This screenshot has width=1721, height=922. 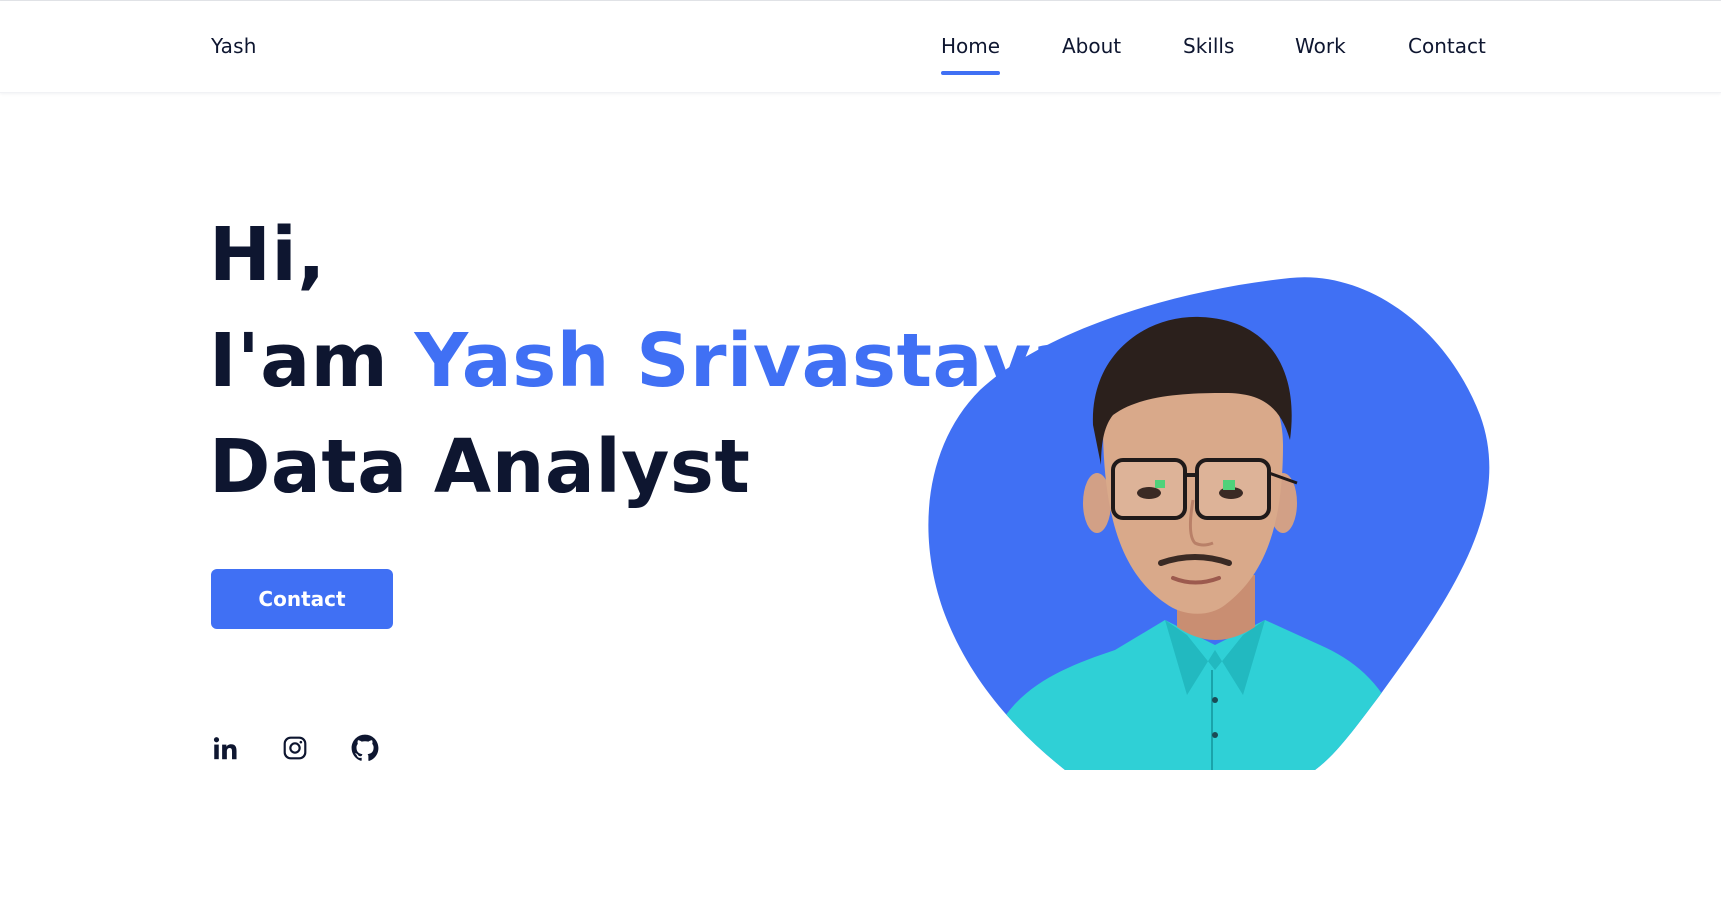 What do you see at coordinates (267, 255) in the screenshot?
I see `hero-greeting: Hi,` at bounding box center [267, 255].